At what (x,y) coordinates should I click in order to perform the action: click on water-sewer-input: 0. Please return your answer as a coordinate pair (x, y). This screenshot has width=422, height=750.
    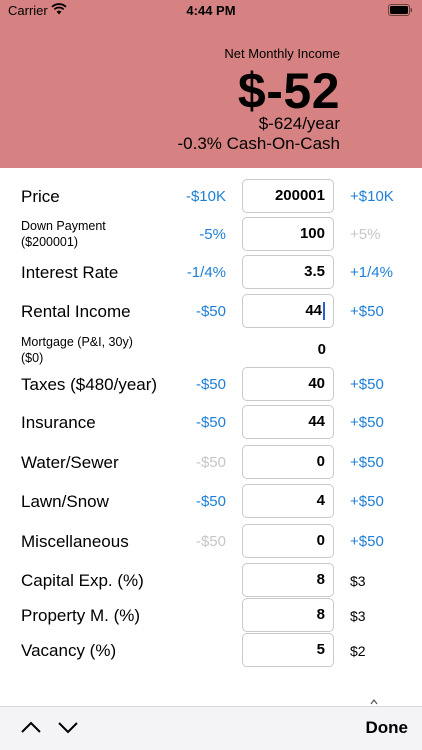
    Looking at the image, I should click on (288, 462).